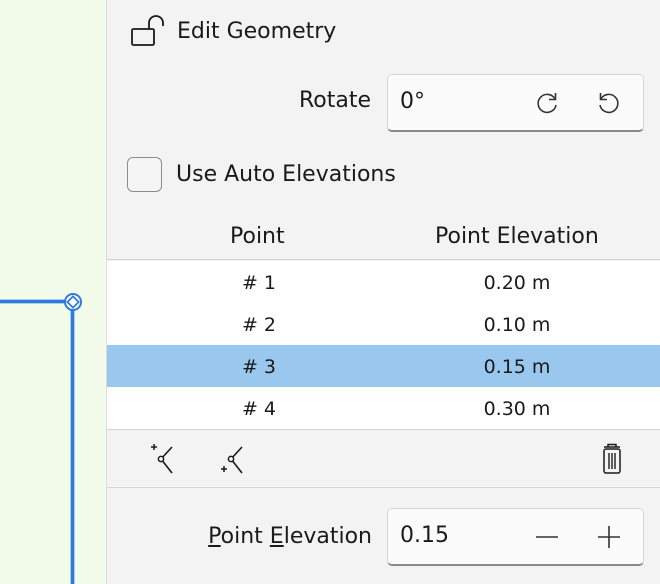 This screenshot has height=584, width=660. I want to click on elevation-cell: 0.15 m, so click(517, 367).